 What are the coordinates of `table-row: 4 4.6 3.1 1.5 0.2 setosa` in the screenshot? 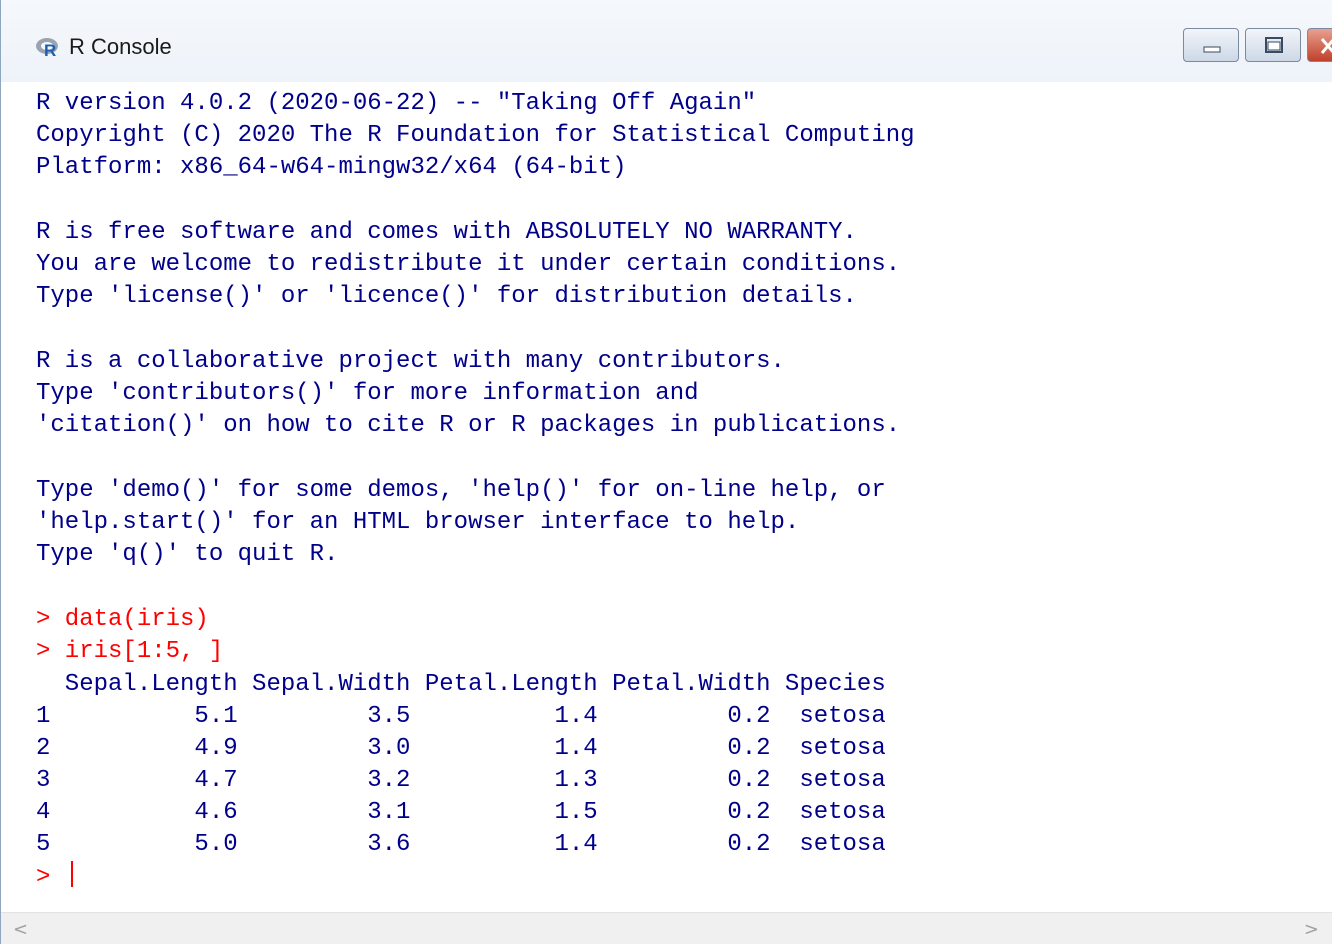 It's located at (461, 812).